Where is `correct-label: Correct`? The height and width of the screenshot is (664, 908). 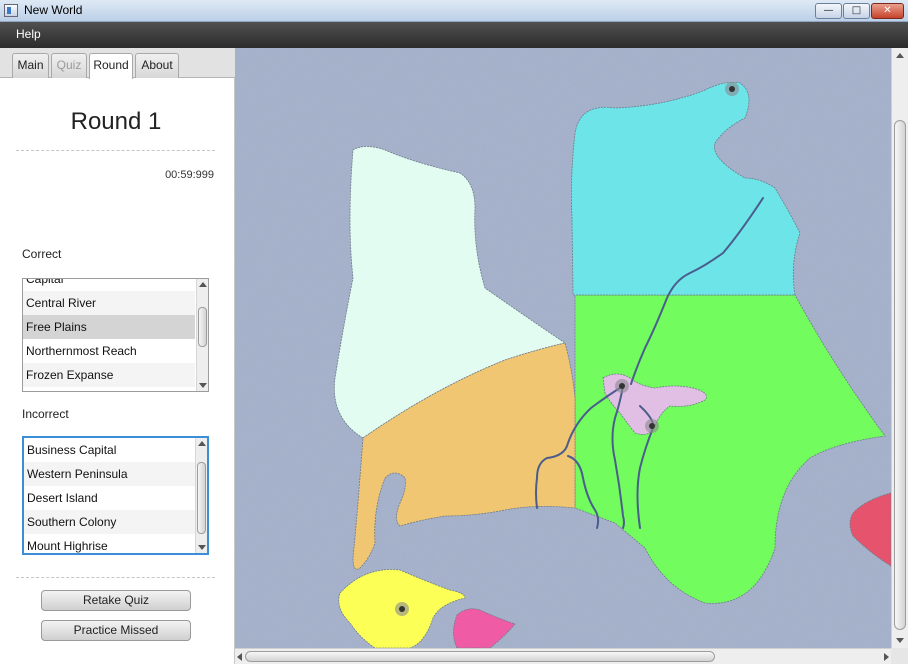 correct-label: Correct is located at coordinates (42, 254).